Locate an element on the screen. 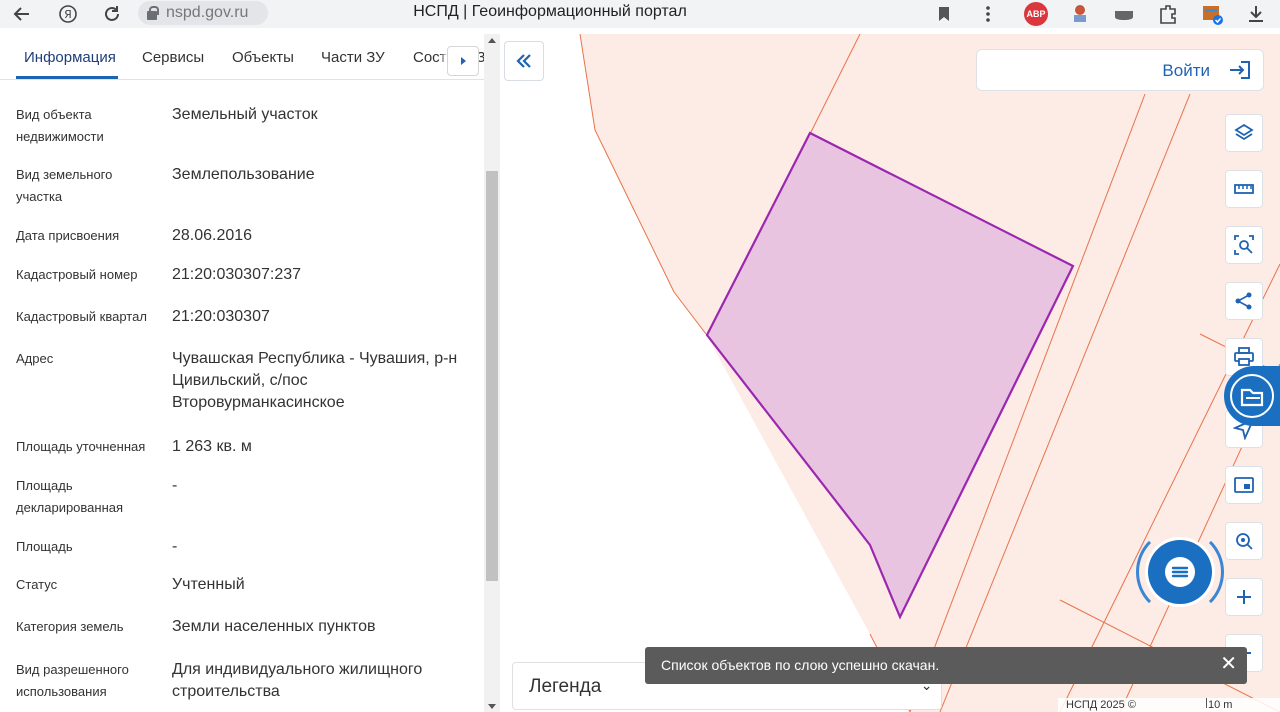  tab-parcel-parts: Части ЗУ is located at coordinates (353, 57).